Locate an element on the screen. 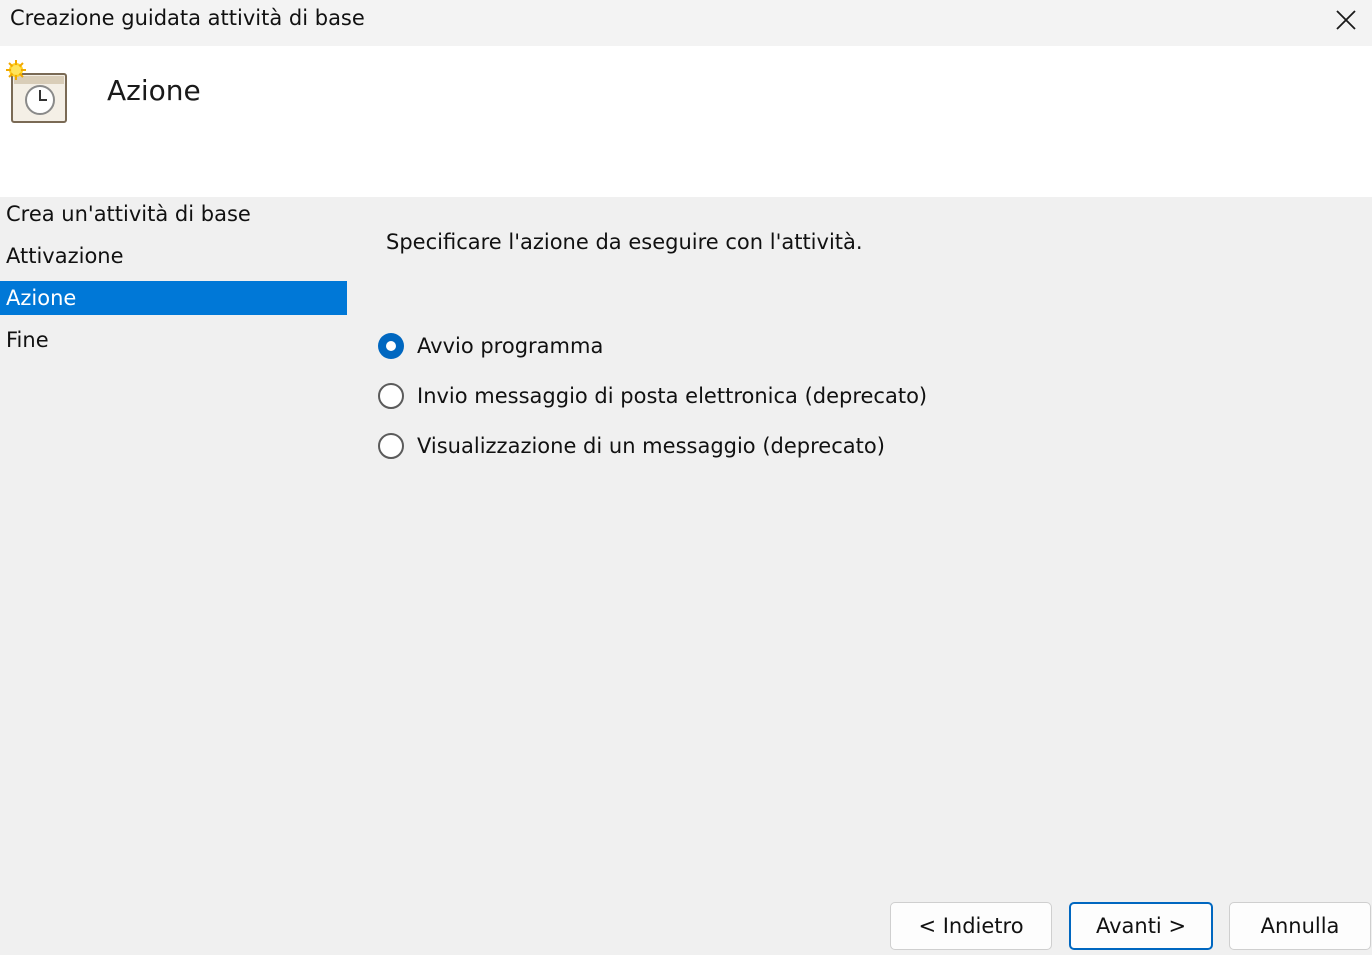 The image size is (1372, 955). radio-start-program is located at coordinates (391, 346).